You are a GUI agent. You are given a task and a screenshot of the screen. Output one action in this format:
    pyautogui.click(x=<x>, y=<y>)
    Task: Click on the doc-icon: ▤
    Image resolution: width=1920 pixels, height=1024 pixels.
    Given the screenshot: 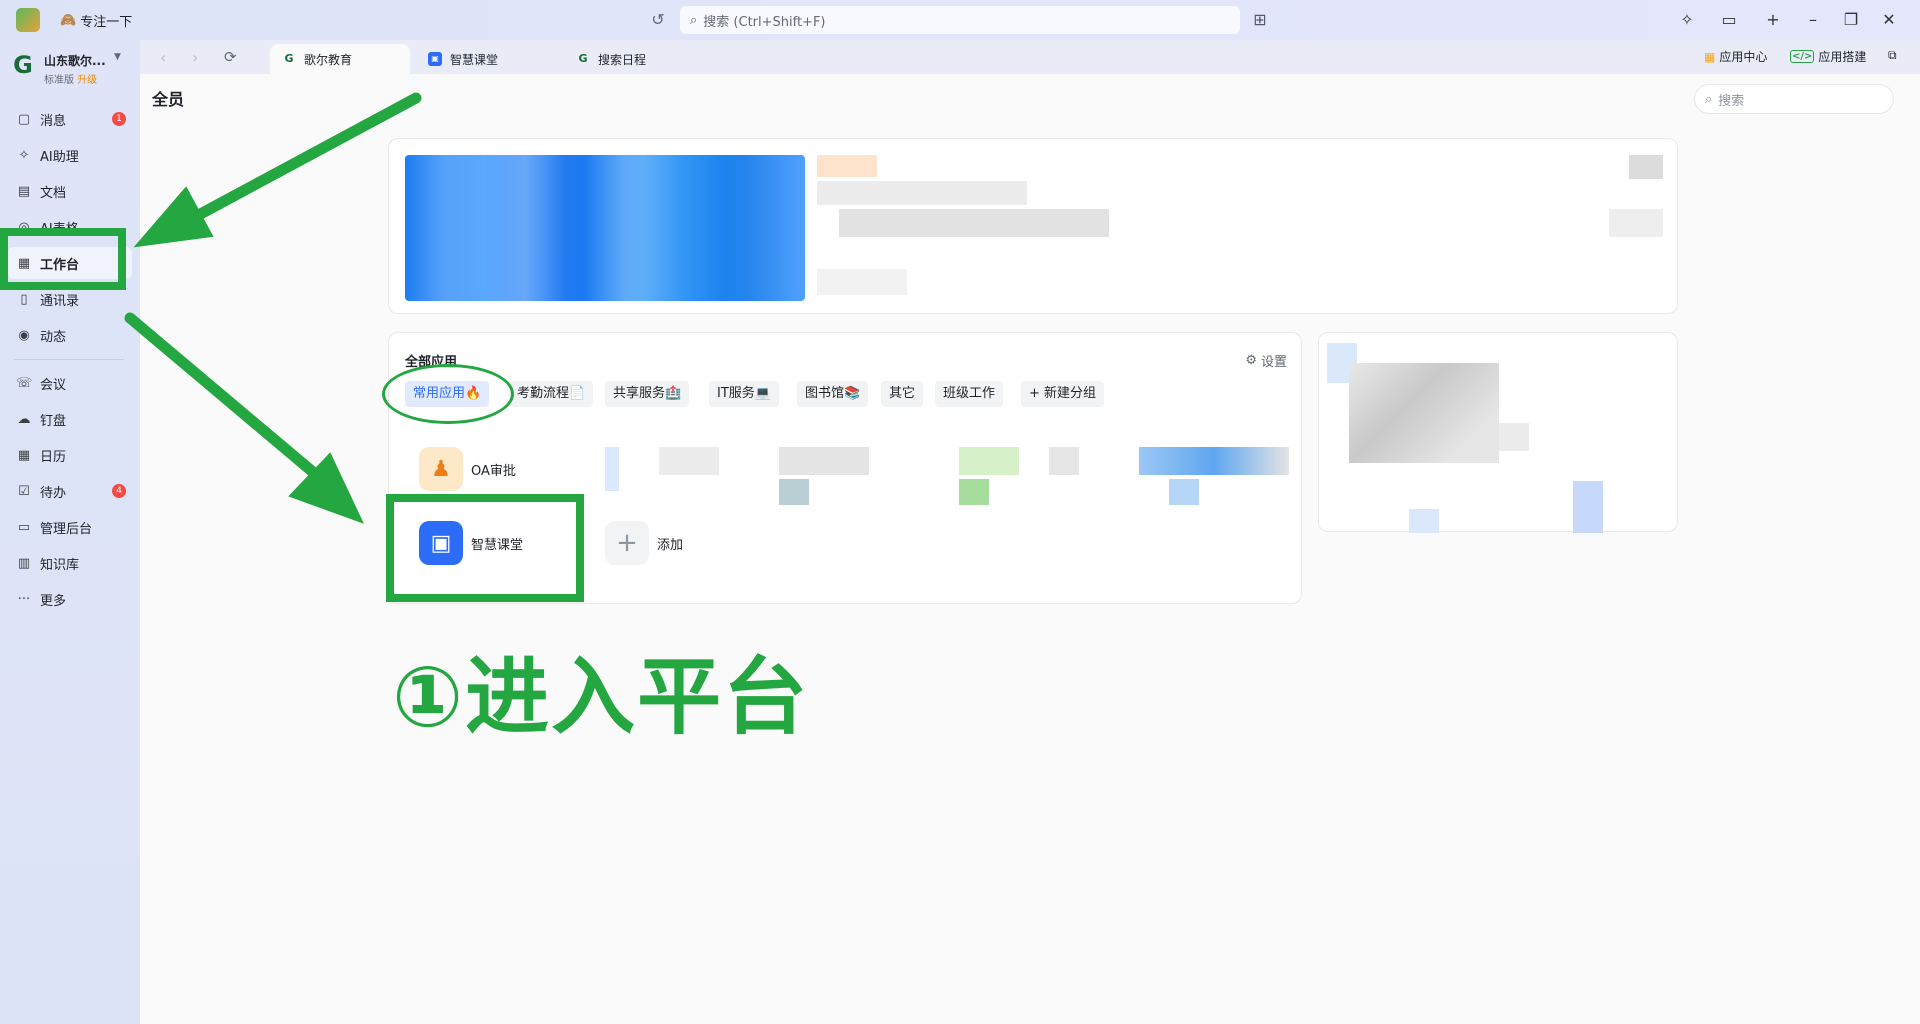 What is the action you would take?
    pyautogui.click(x=24, y=191)
    